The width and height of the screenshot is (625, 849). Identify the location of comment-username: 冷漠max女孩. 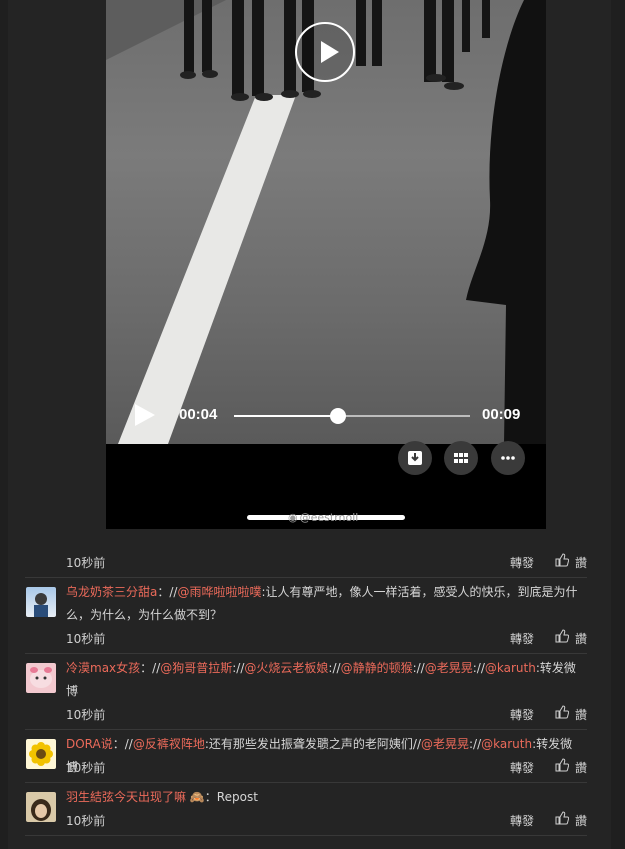
(103, 668).